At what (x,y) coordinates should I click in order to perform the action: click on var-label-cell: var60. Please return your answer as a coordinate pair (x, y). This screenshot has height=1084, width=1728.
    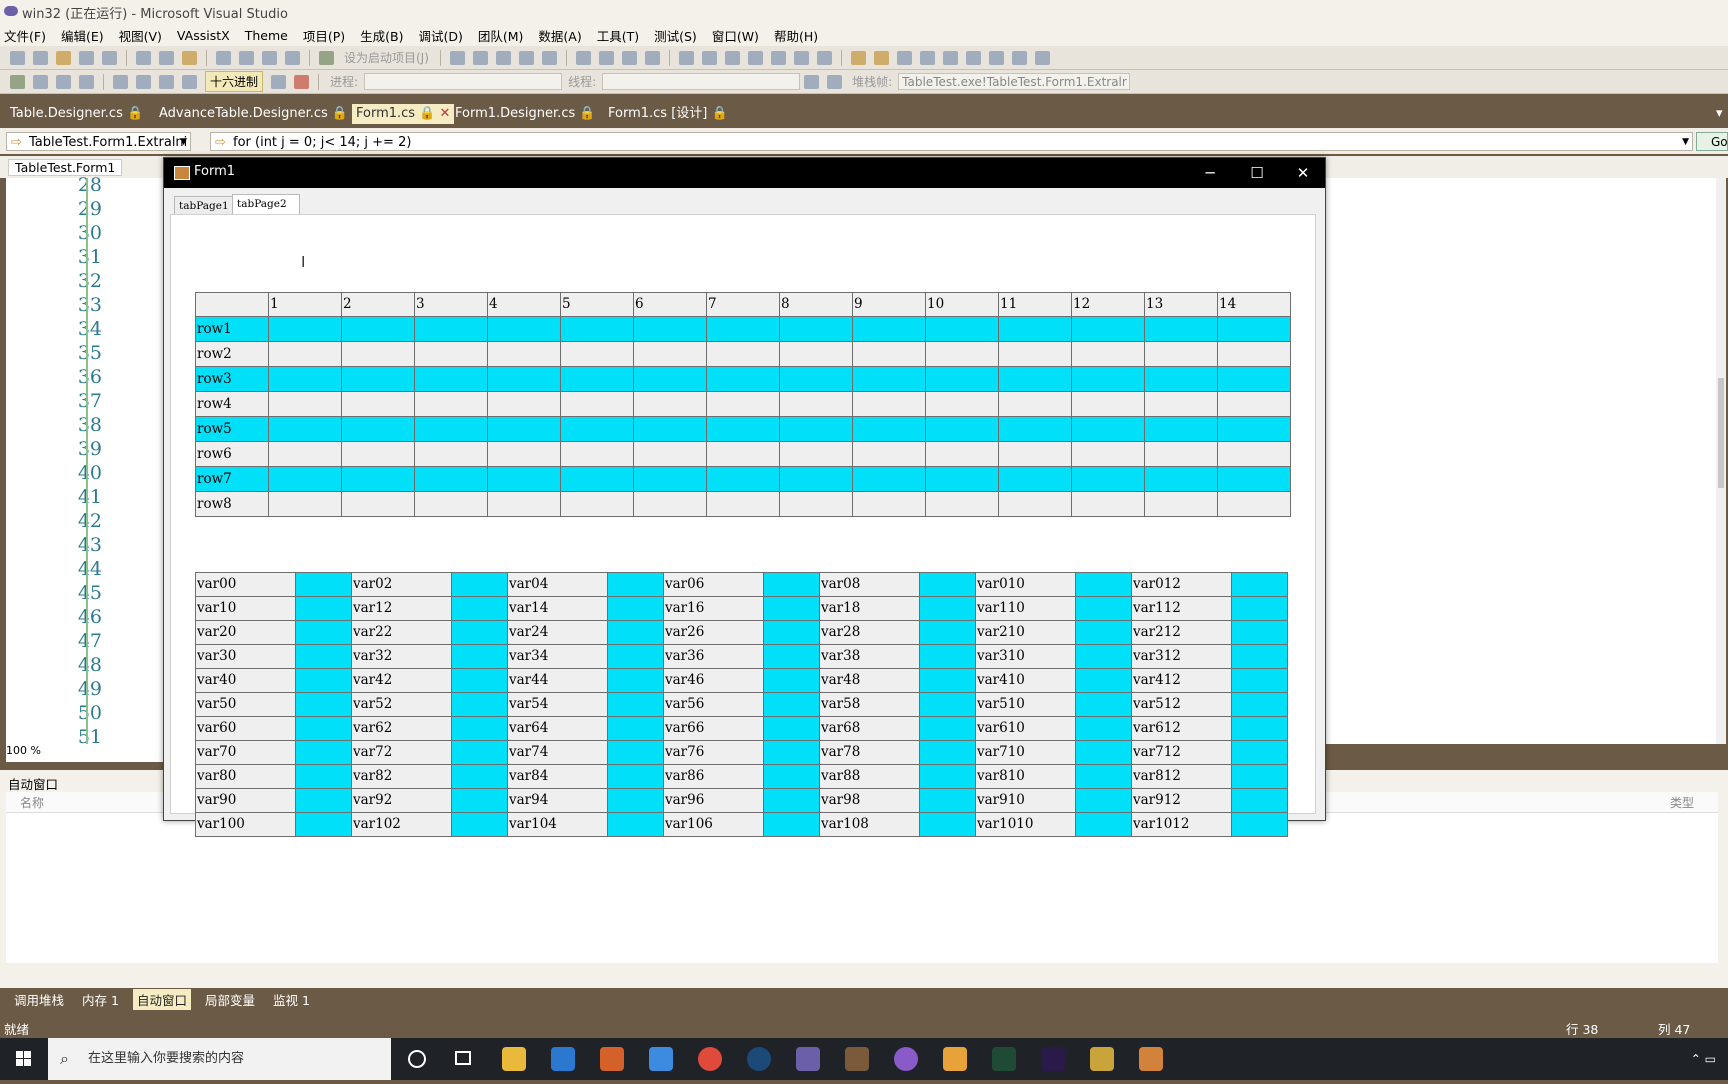
    Looking at the image, I should click on (245, 728).